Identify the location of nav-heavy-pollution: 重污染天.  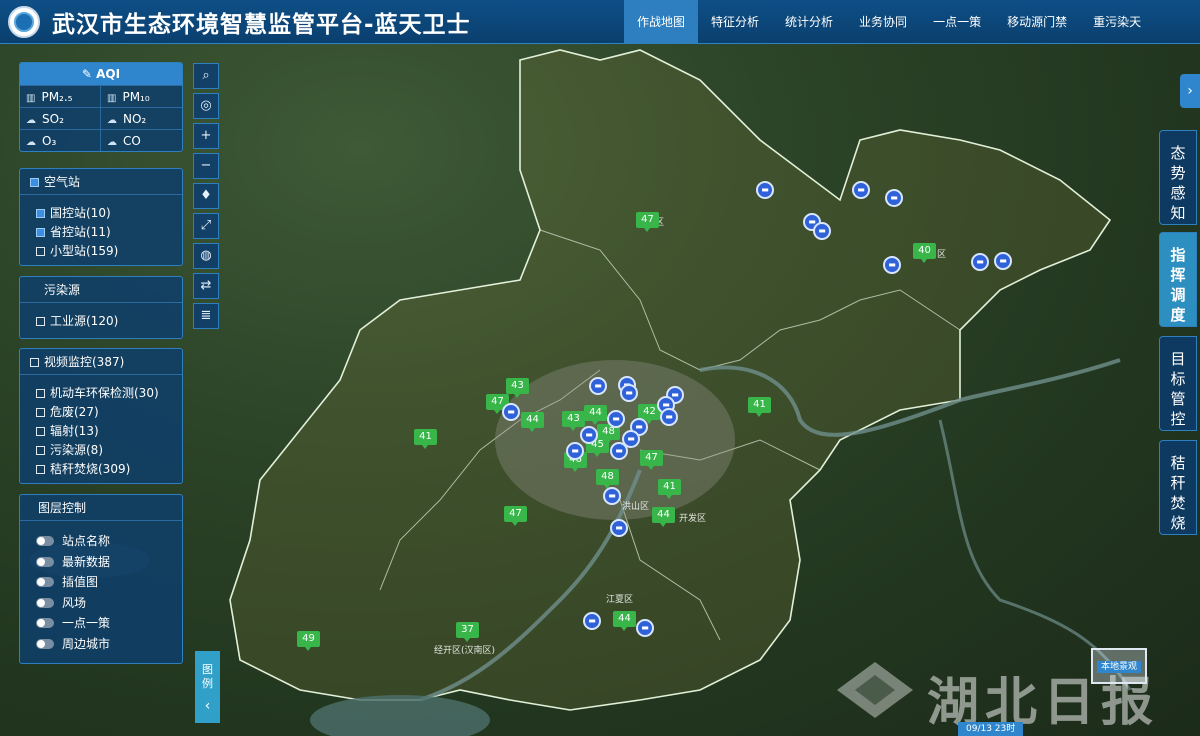
(1117, 22).